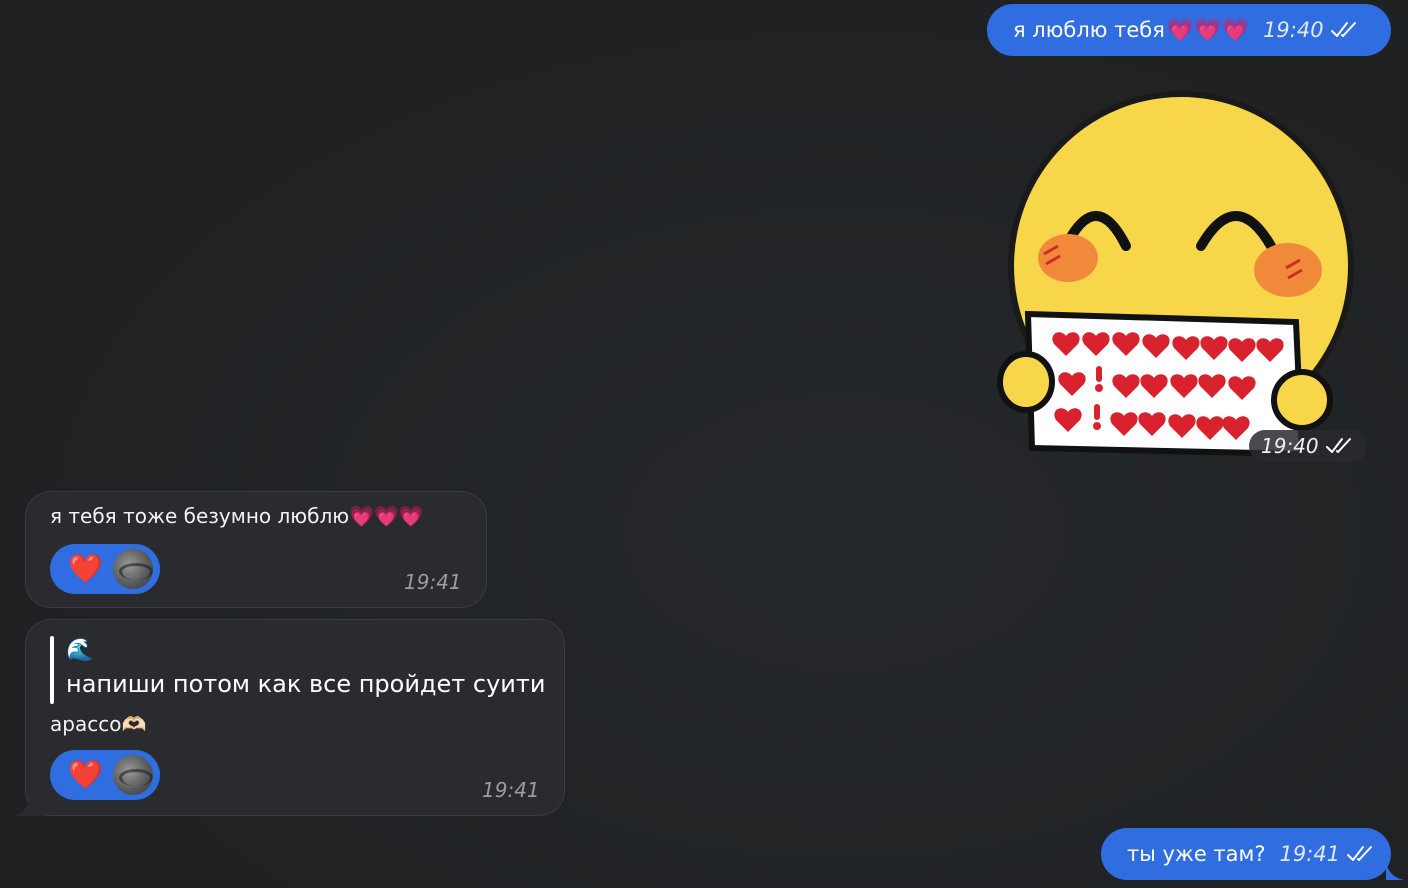  Describe the element at coordinates (52, 670) in the screenshot. I see `quote-bar` at that location.